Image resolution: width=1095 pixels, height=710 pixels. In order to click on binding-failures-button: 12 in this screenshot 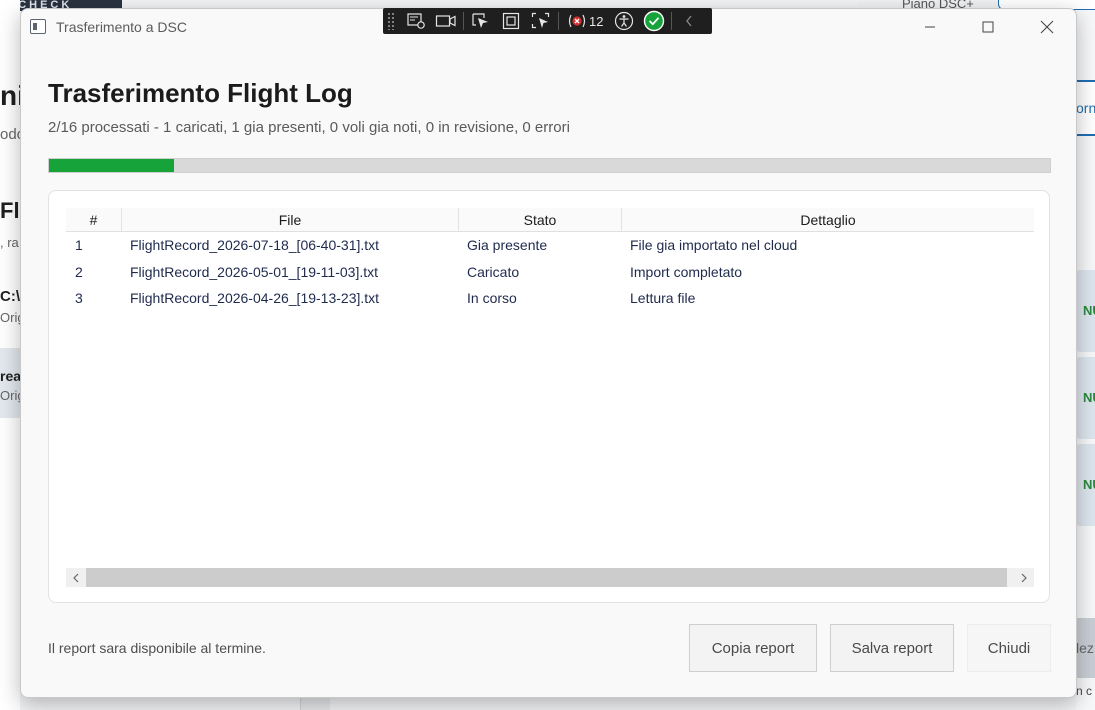, I will do `click(585, 21)`.